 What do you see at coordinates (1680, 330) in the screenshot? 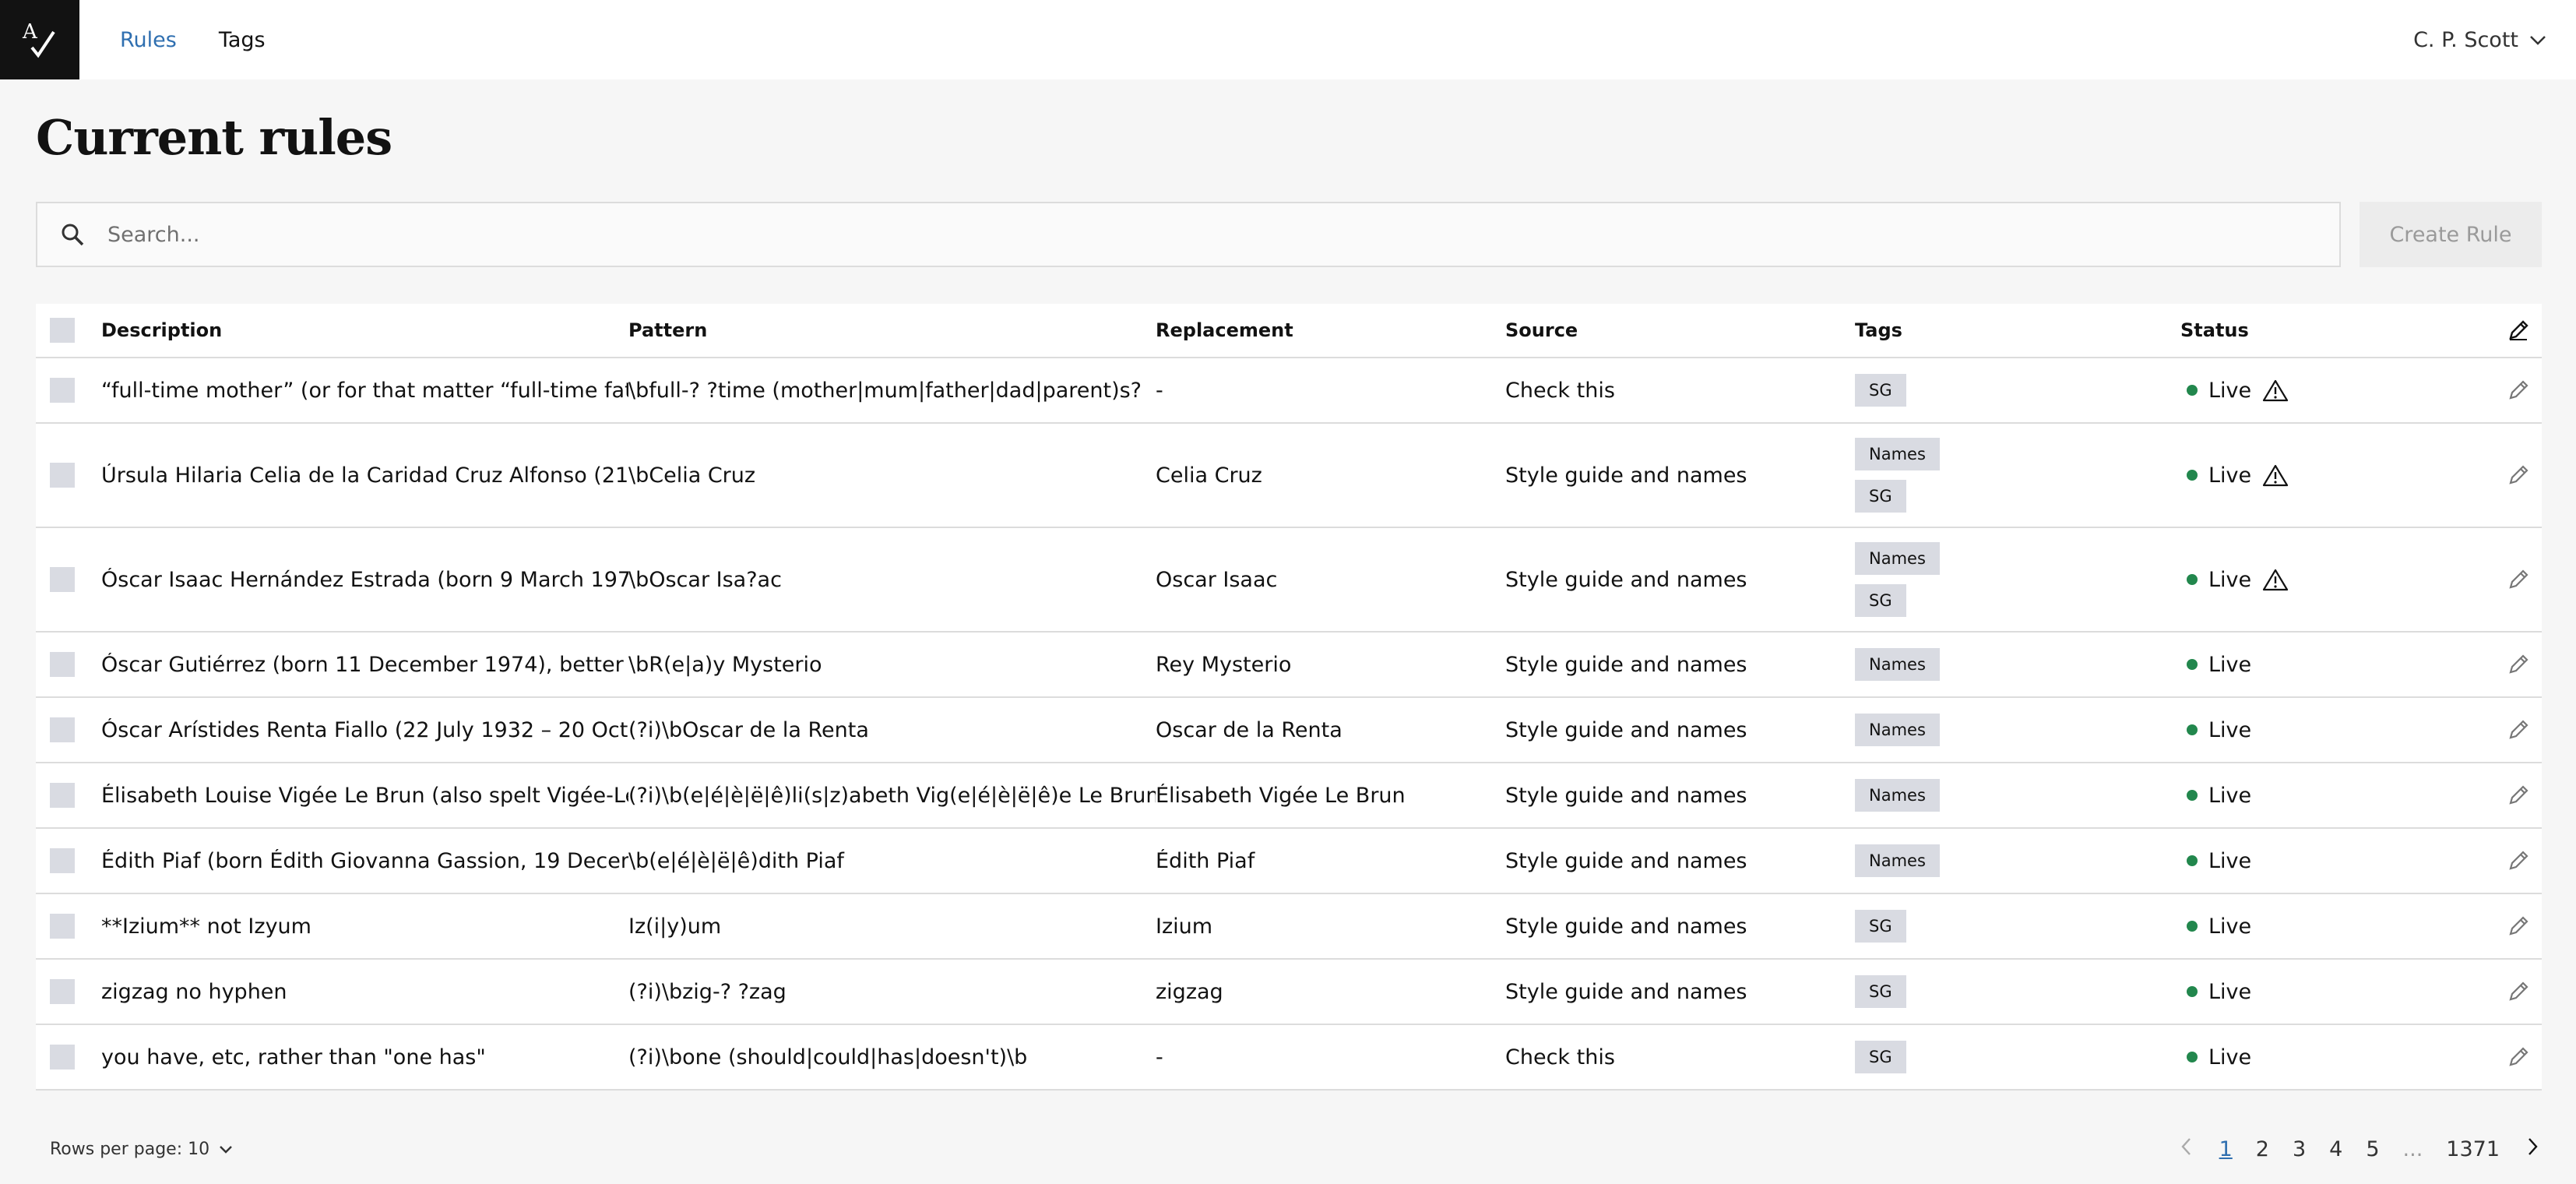
I see `column-header-source: Source` at bounding box center [1680, 330].